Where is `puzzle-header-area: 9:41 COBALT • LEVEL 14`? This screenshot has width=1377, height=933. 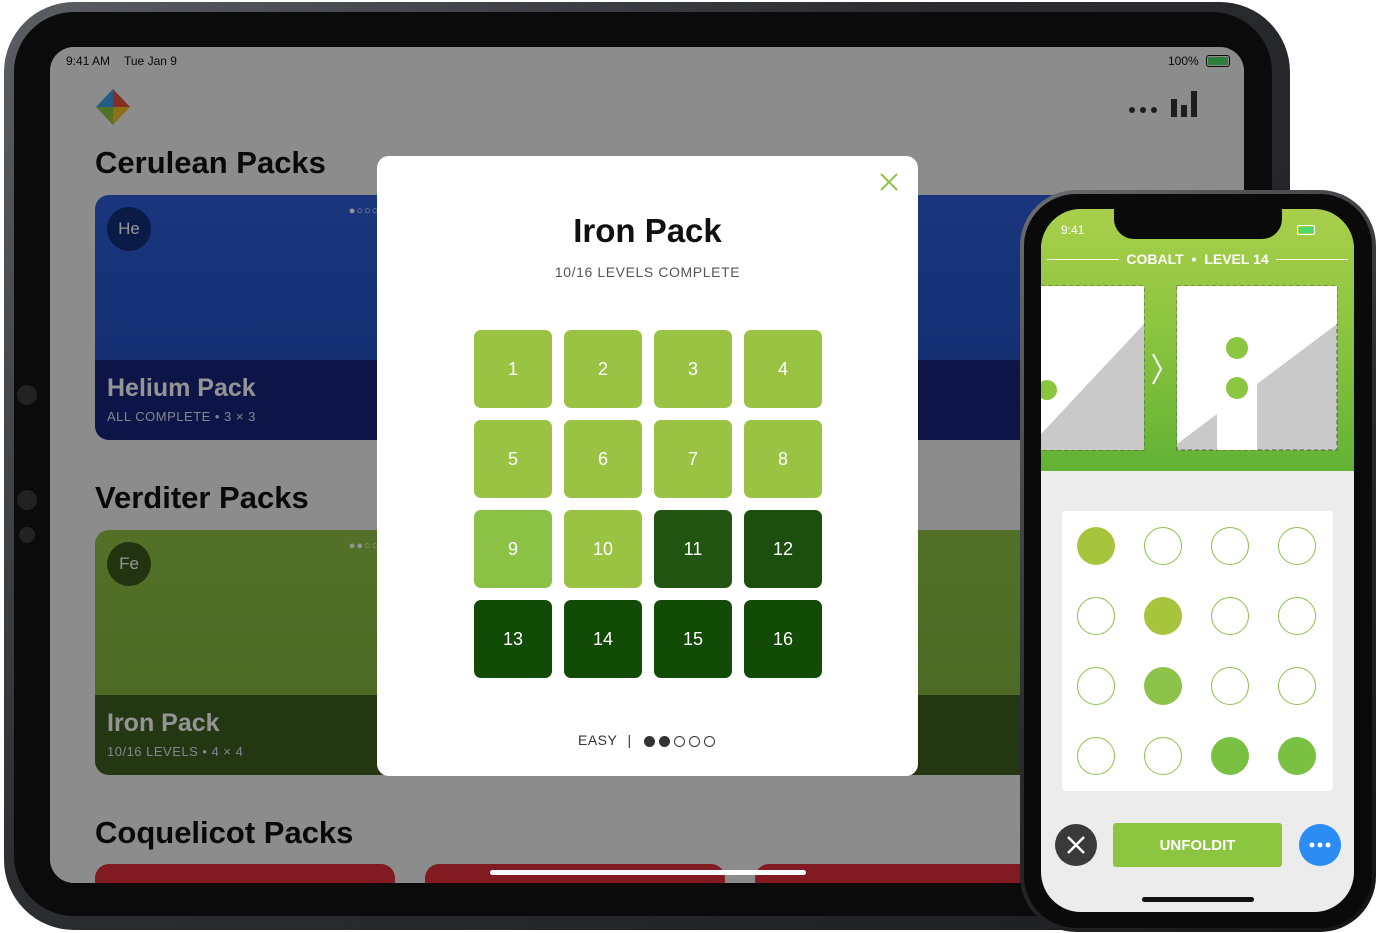 puzzle-header-area: 9:41 COBALT • LEVEL 14 is located at coordinates (1197, 340).